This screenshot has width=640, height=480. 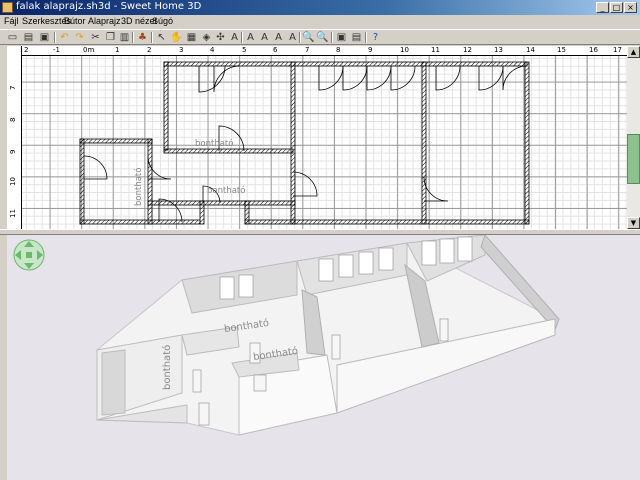 I want to click on create-rooms-icon: ◈, so click(x=206, y=37).